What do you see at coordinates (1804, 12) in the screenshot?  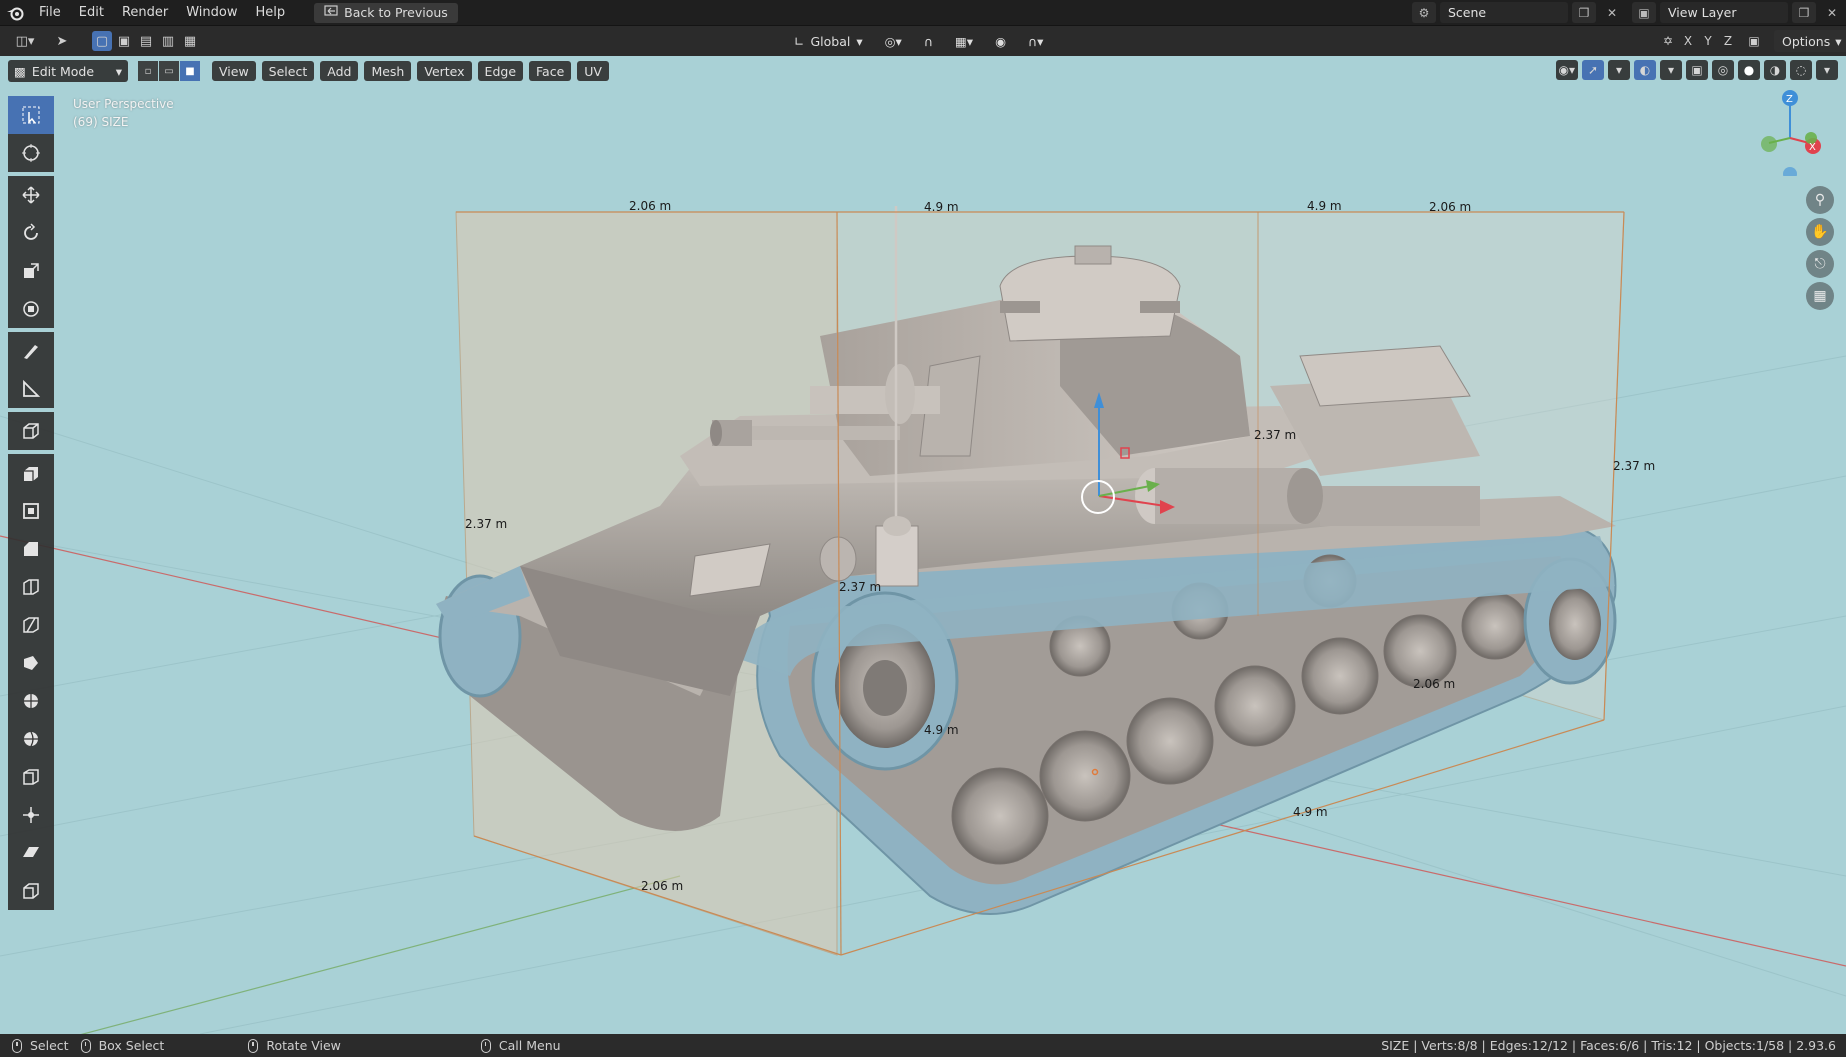 I see `new-view-layer-icon: ❐` at bounding box center [1804, 12].